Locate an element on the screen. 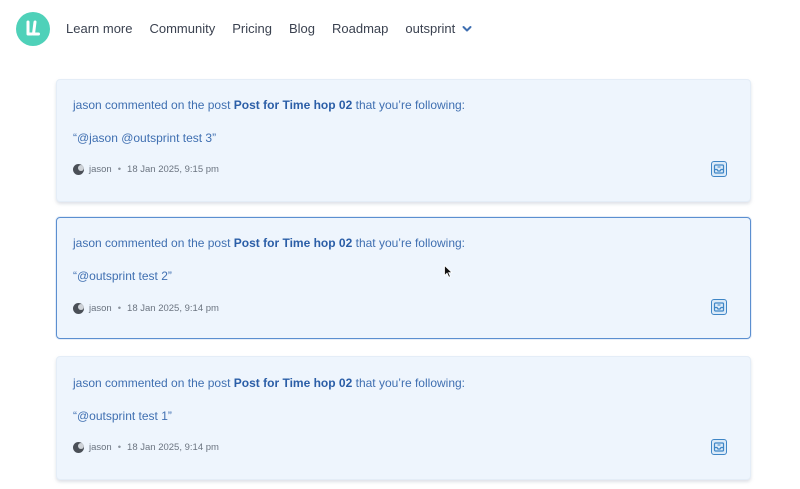  timestamp: 18 Jan 2025, 9:15 pm is located at coordinates (173, 169).